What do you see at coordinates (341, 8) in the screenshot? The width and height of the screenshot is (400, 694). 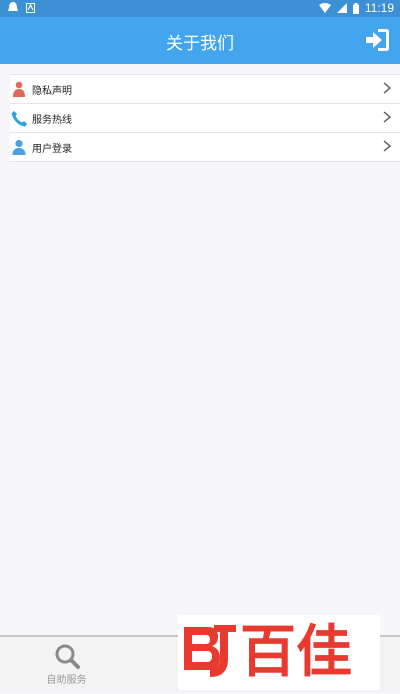 I see `signal-icon` at bounding box center [341, 8].